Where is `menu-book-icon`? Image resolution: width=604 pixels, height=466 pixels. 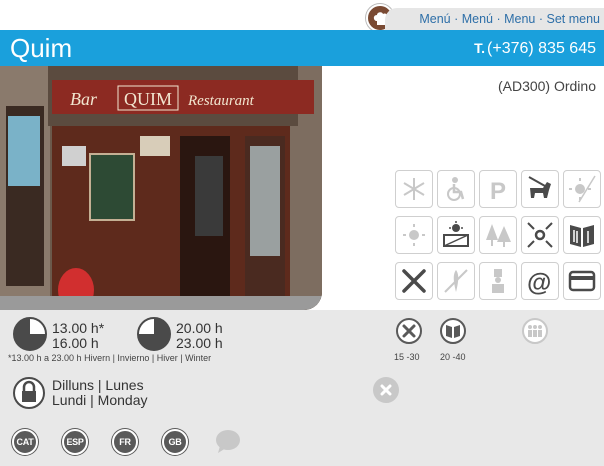 menu-book-icon is located at coordinates (582, 235).